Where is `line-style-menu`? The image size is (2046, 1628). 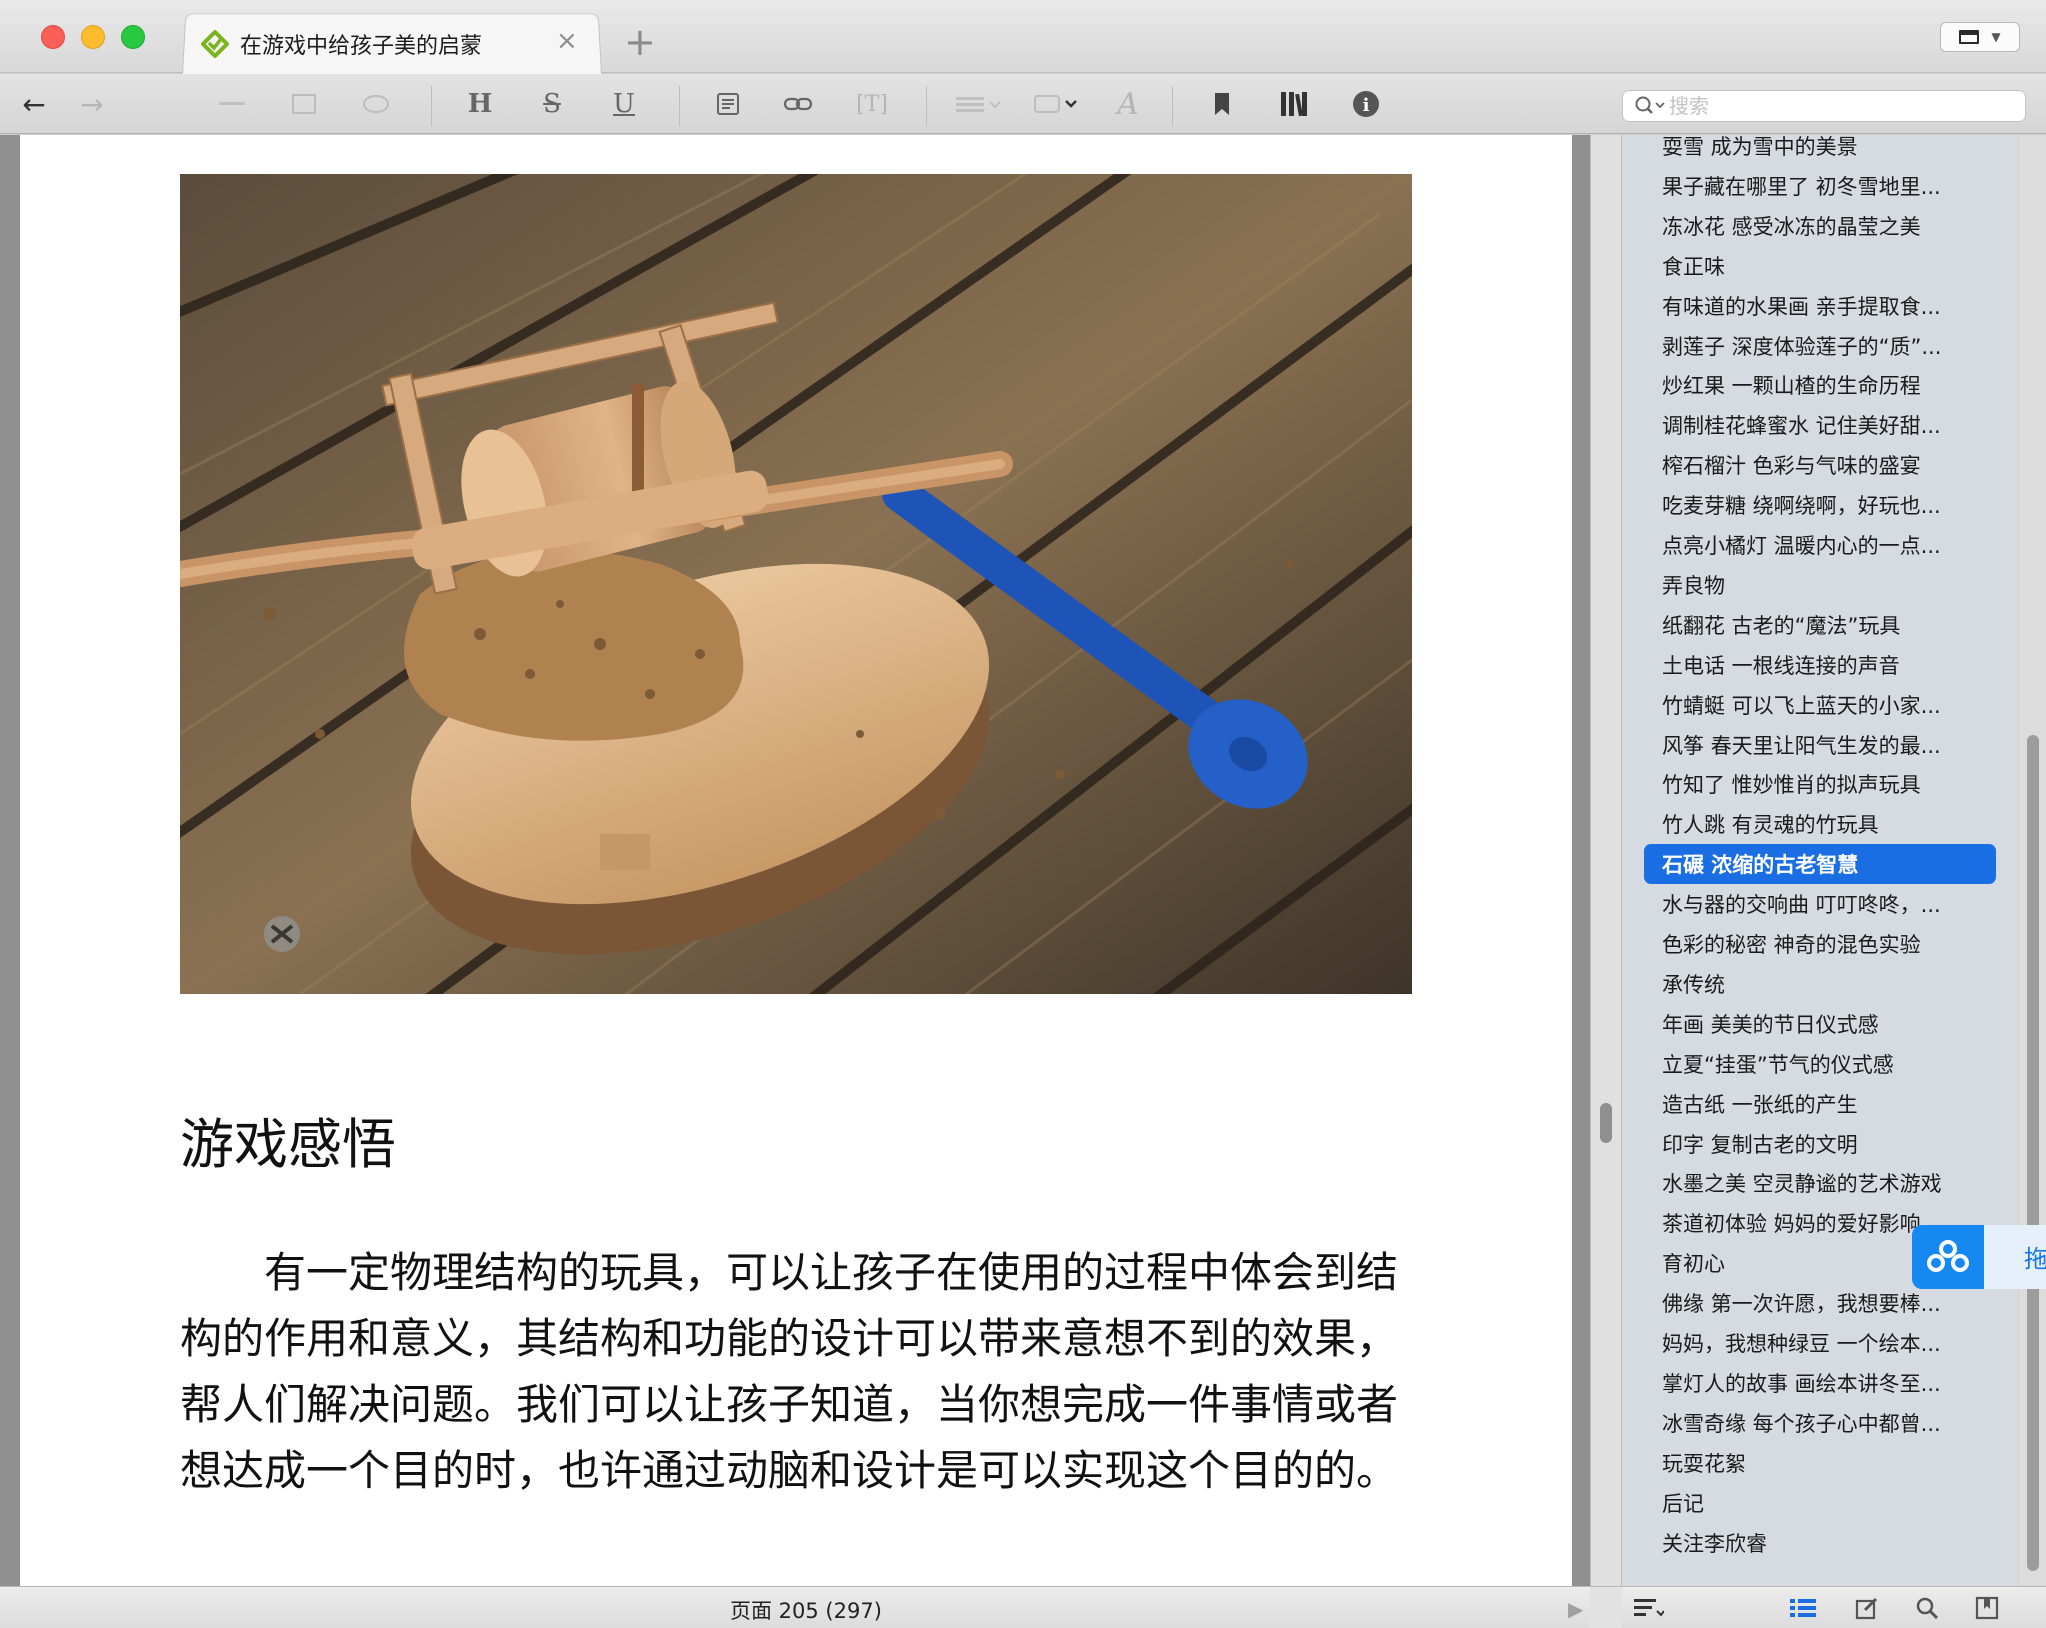 line-style-menu is located at coordinates (979, 104).